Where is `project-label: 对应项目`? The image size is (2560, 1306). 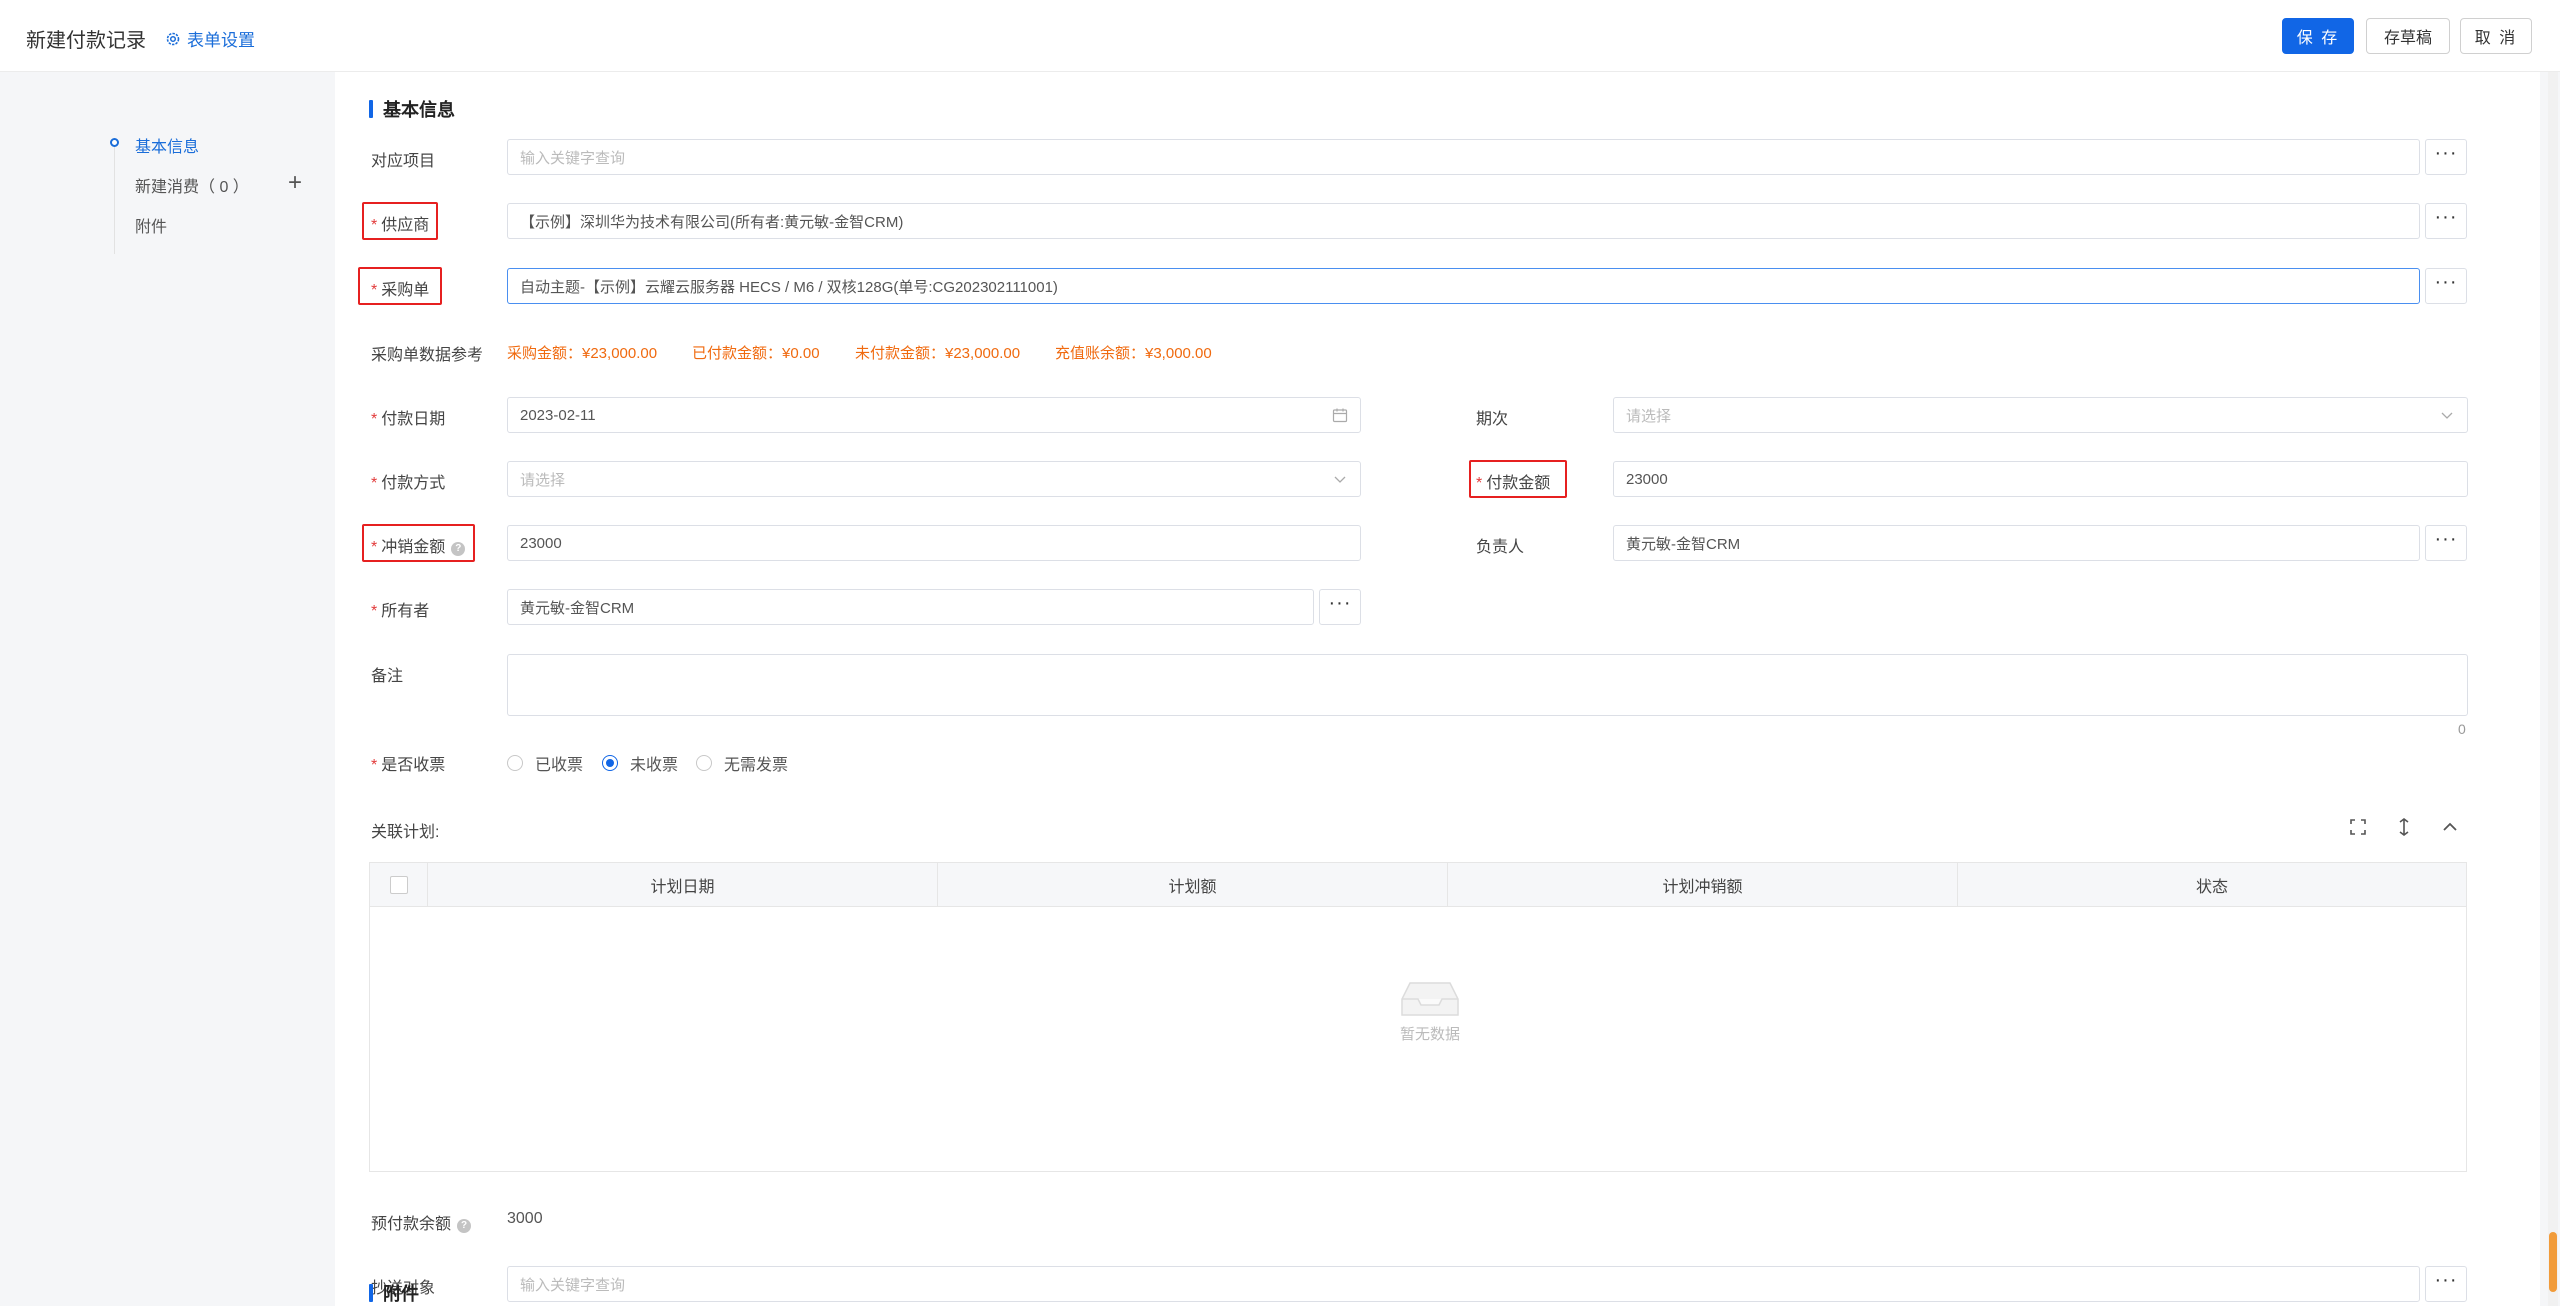 project-label: 对应项目 is located at coordinates (403, 161).